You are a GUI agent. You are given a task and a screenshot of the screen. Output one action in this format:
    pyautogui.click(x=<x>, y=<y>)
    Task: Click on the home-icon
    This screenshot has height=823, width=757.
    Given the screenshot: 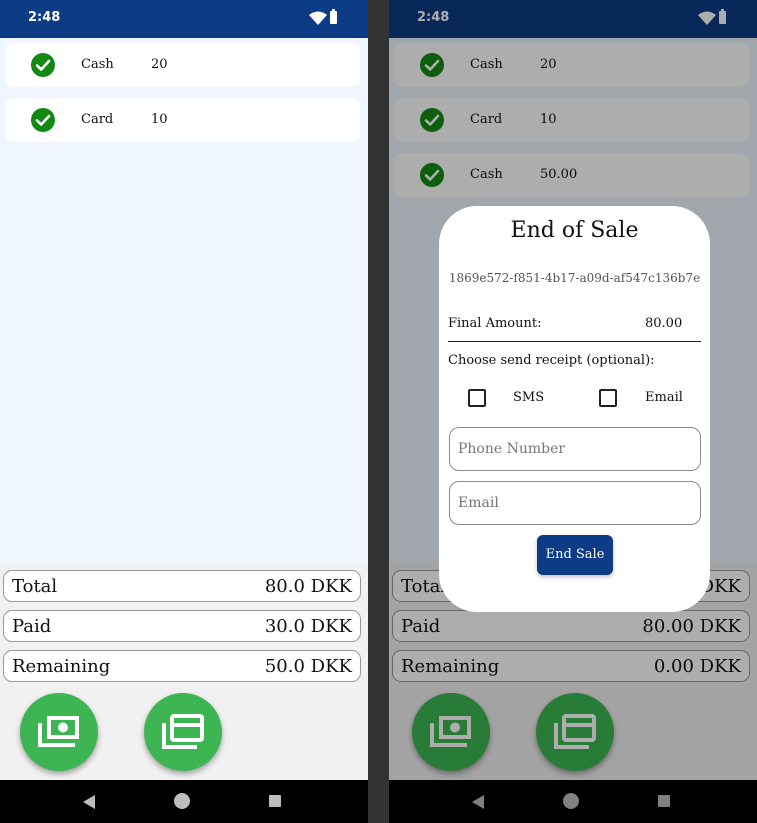 What is the action you would take?
    pyautogui.click(x=182, y=801)
    